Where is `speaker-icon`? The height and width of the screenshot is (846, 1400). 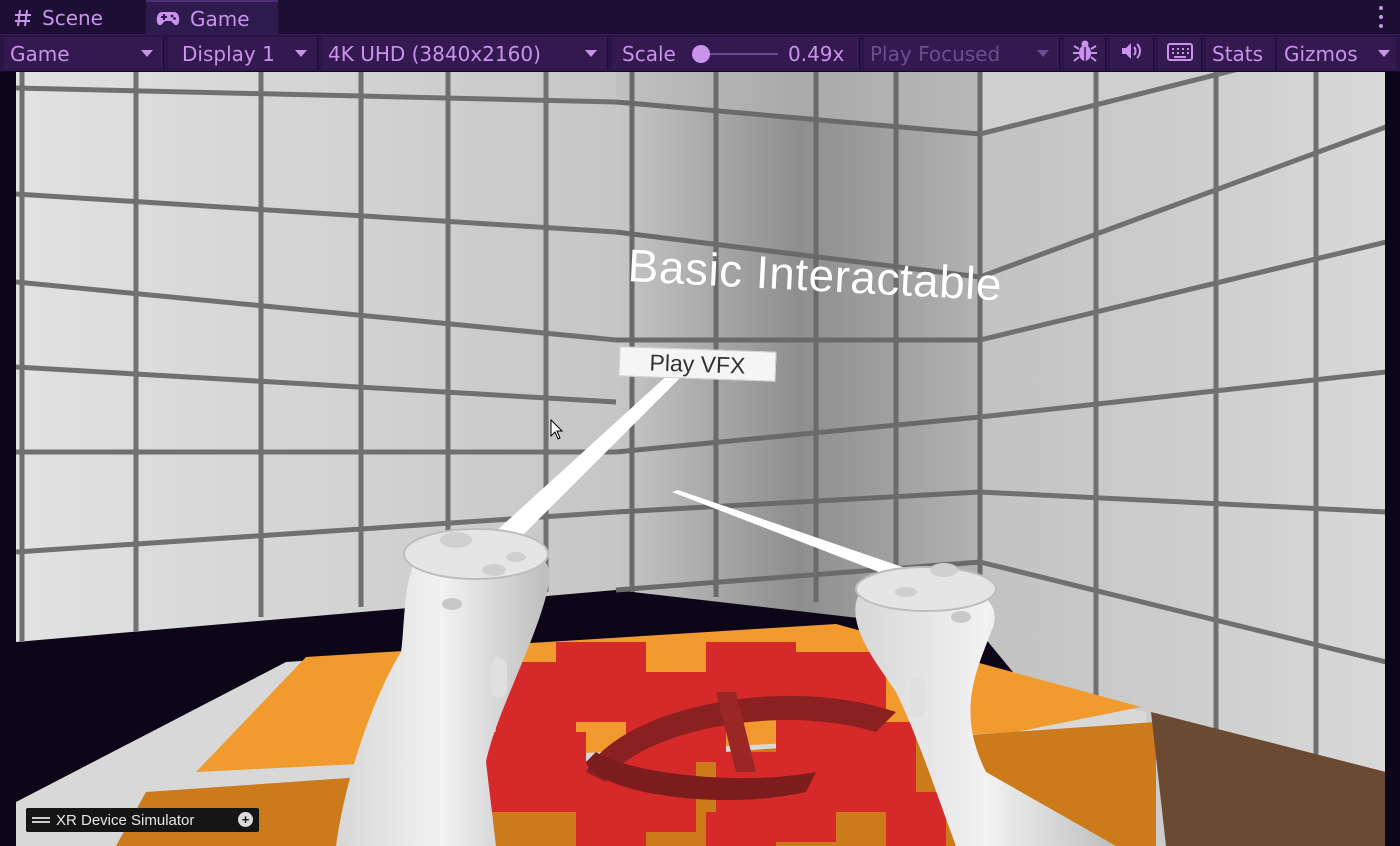 speaker-icon is located at coordinates (1132, 53).